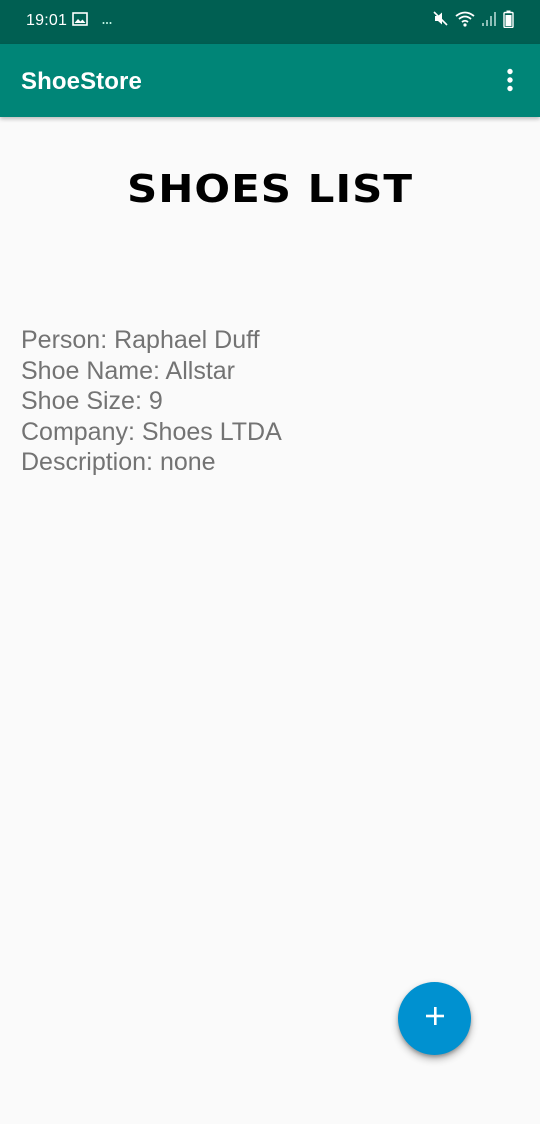 This screenshot has width=540, height=1124. Describe the element at coordinates (92, 401) in the screenshot. I see `shoe-size: Shoe Size: 9` at that location.